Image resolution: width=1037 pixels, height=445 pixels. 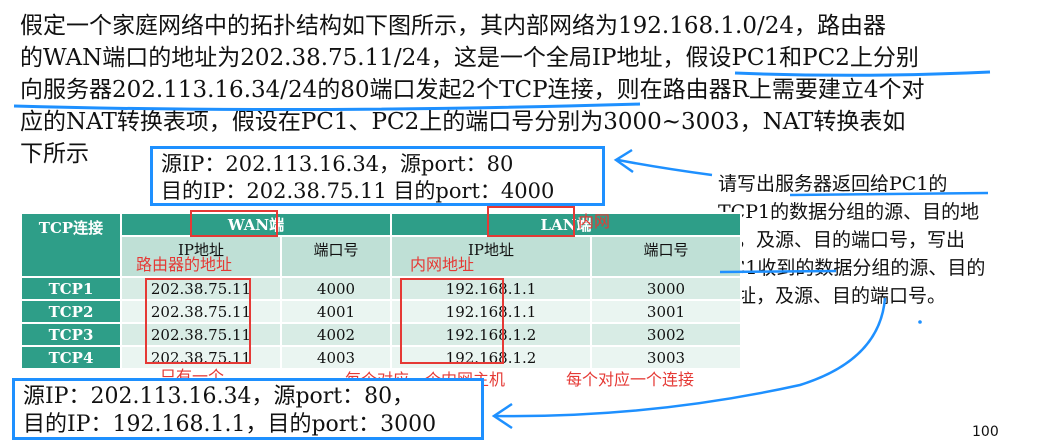 What do you see at coordinates (920, 322) in the screenshot?
I see `dot-mark` at bounding box center [920, 322].